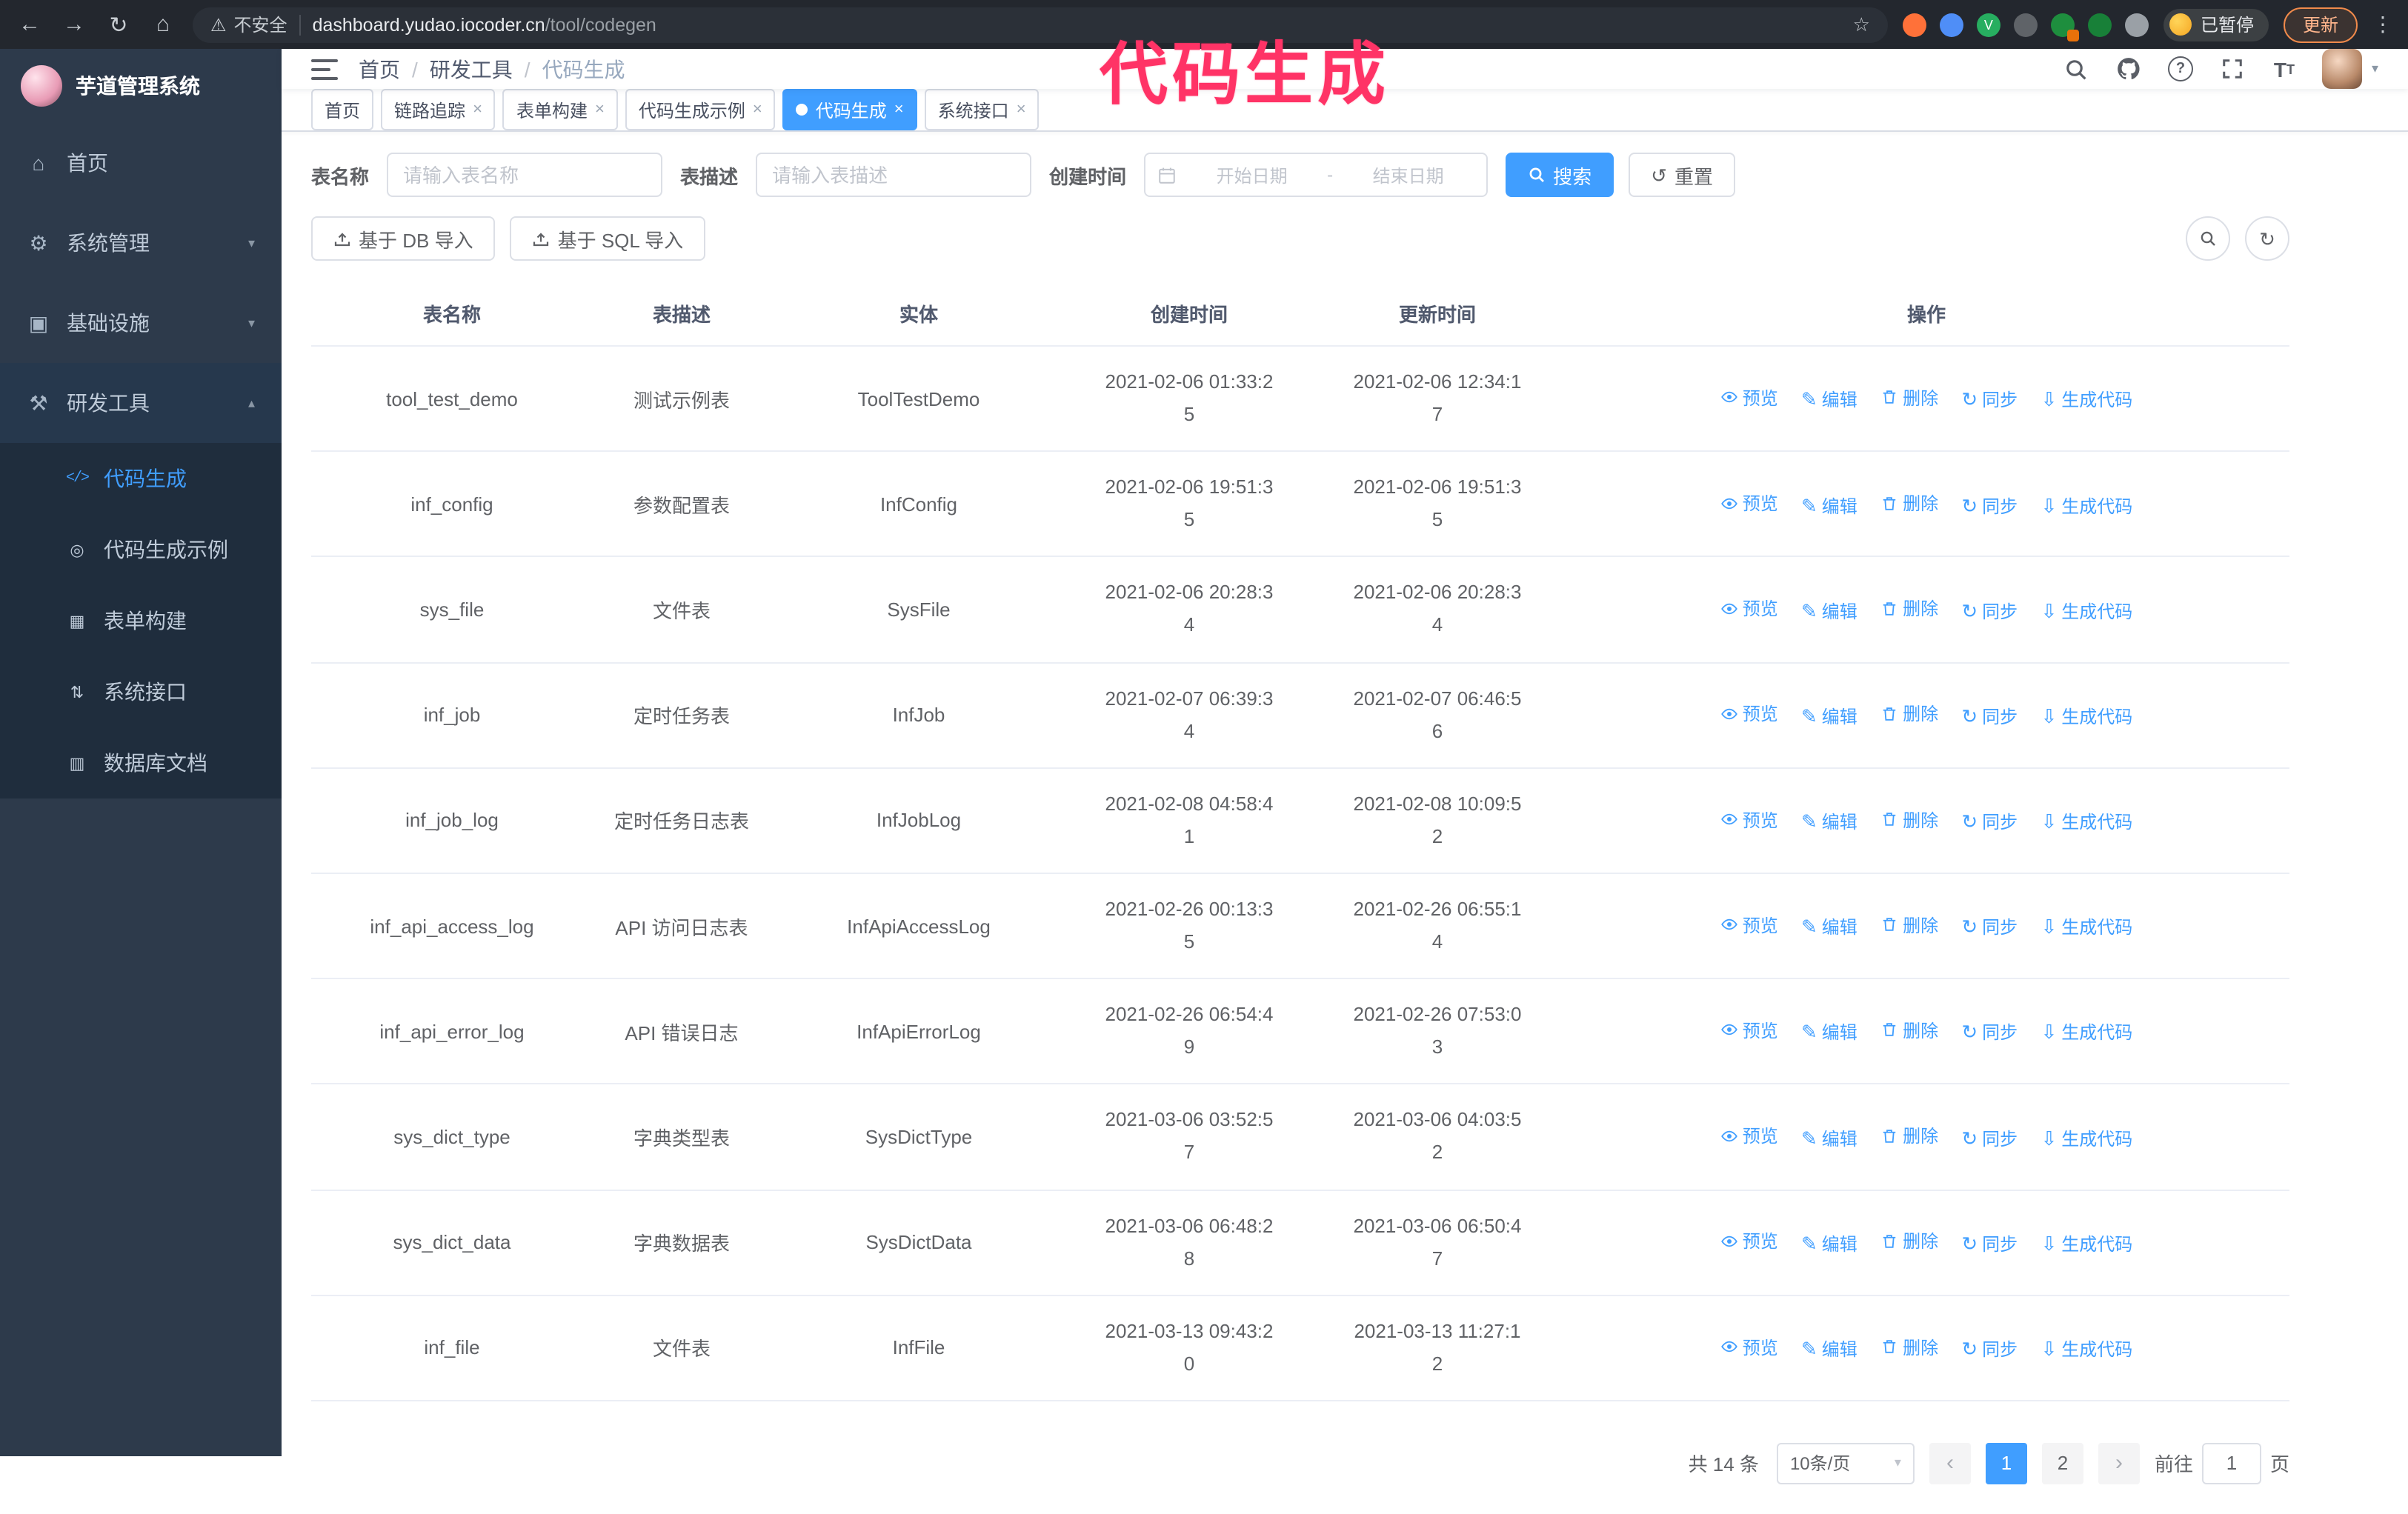 The image size is (2408, 1514). What do you see at coordinates (118, 24) in the screenshot?
I see `reload-icon: ↻` at bounding box center [118, 24].